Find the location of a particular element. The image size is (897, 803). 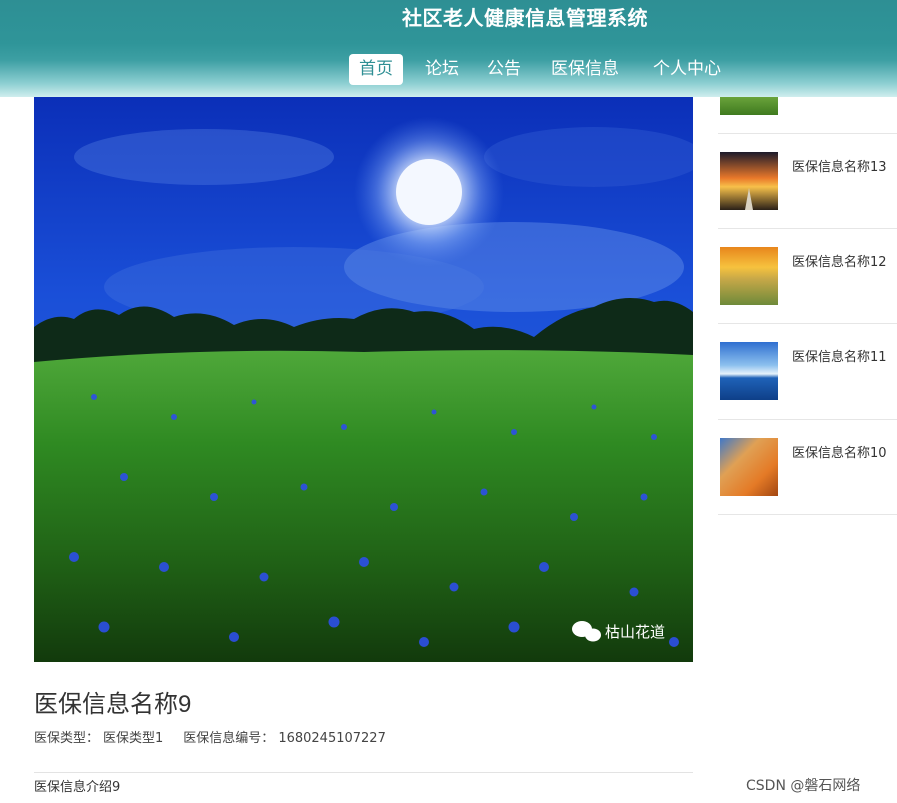

insurance-type-label: 医保类型： is located at coordinates (67, 738).